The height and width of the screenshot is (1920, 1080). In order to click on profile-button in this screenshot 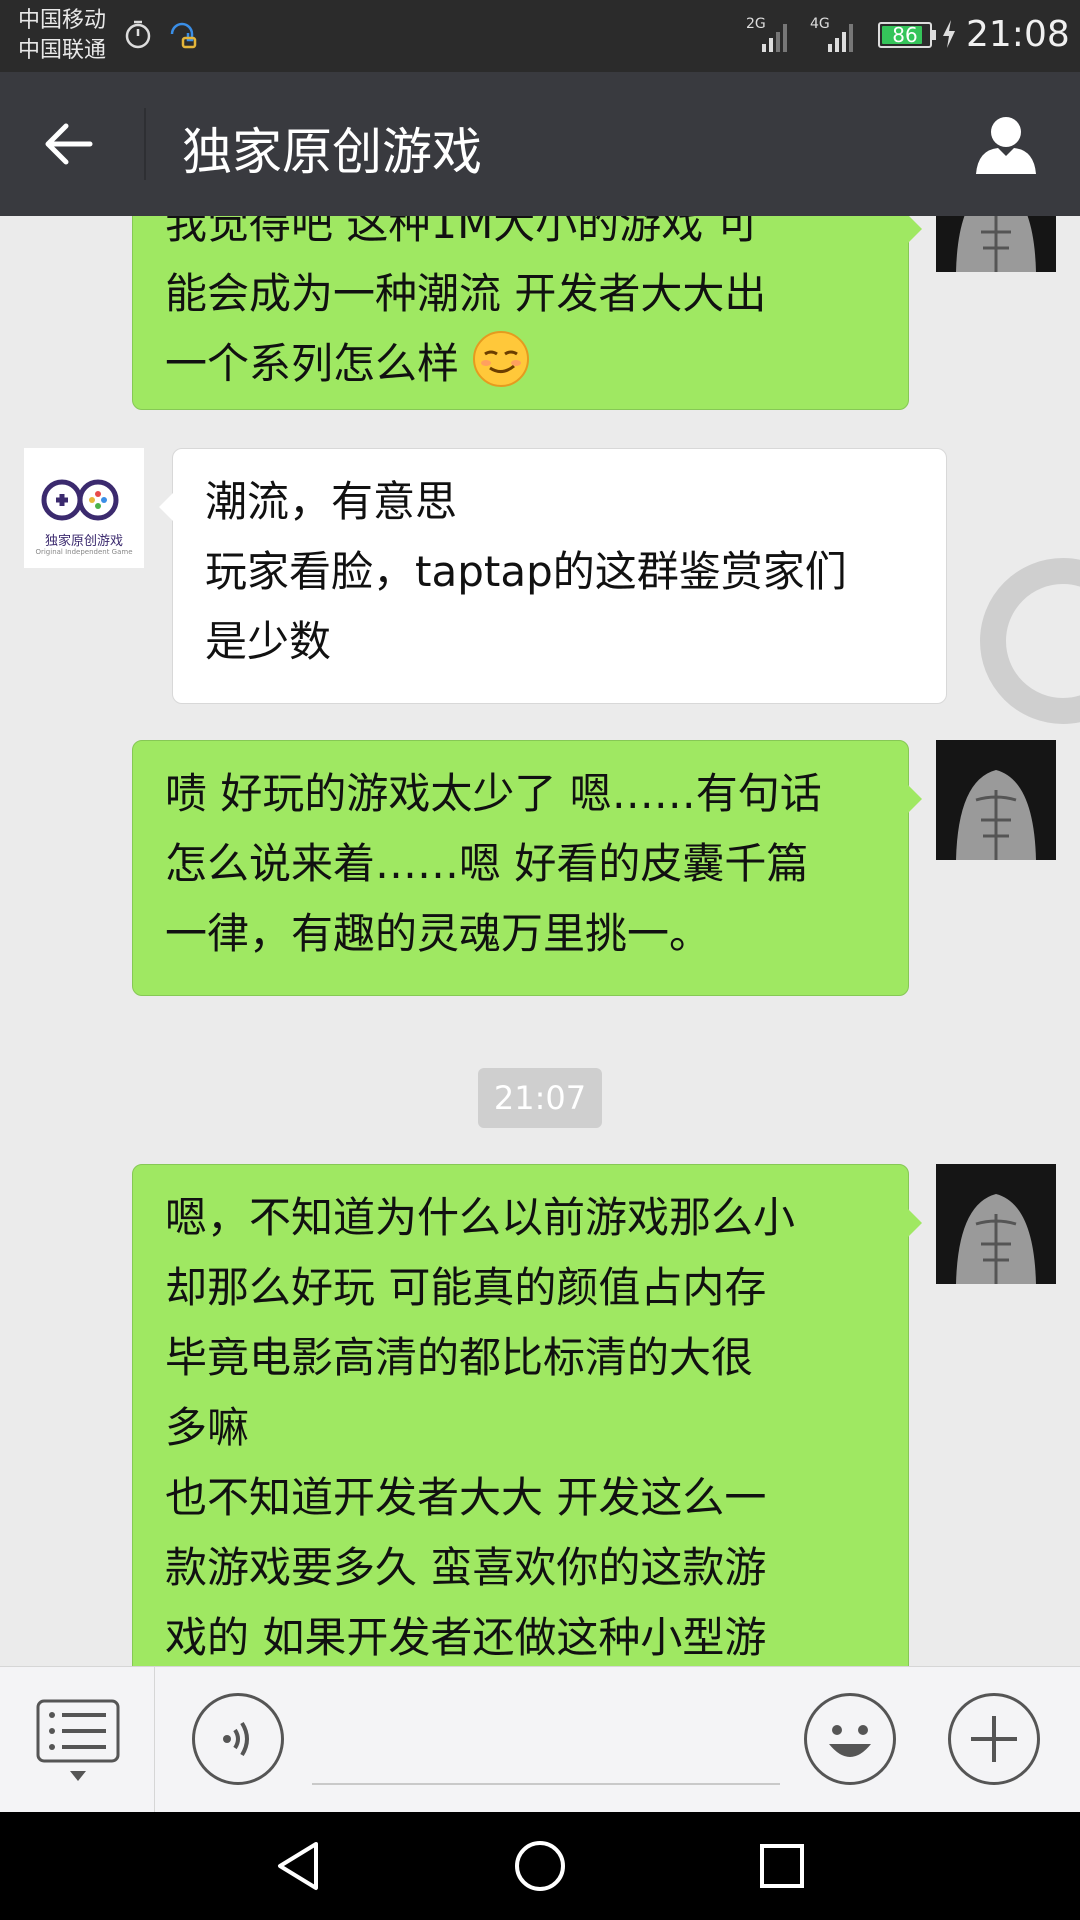, I will do `click(1006, 144)`.